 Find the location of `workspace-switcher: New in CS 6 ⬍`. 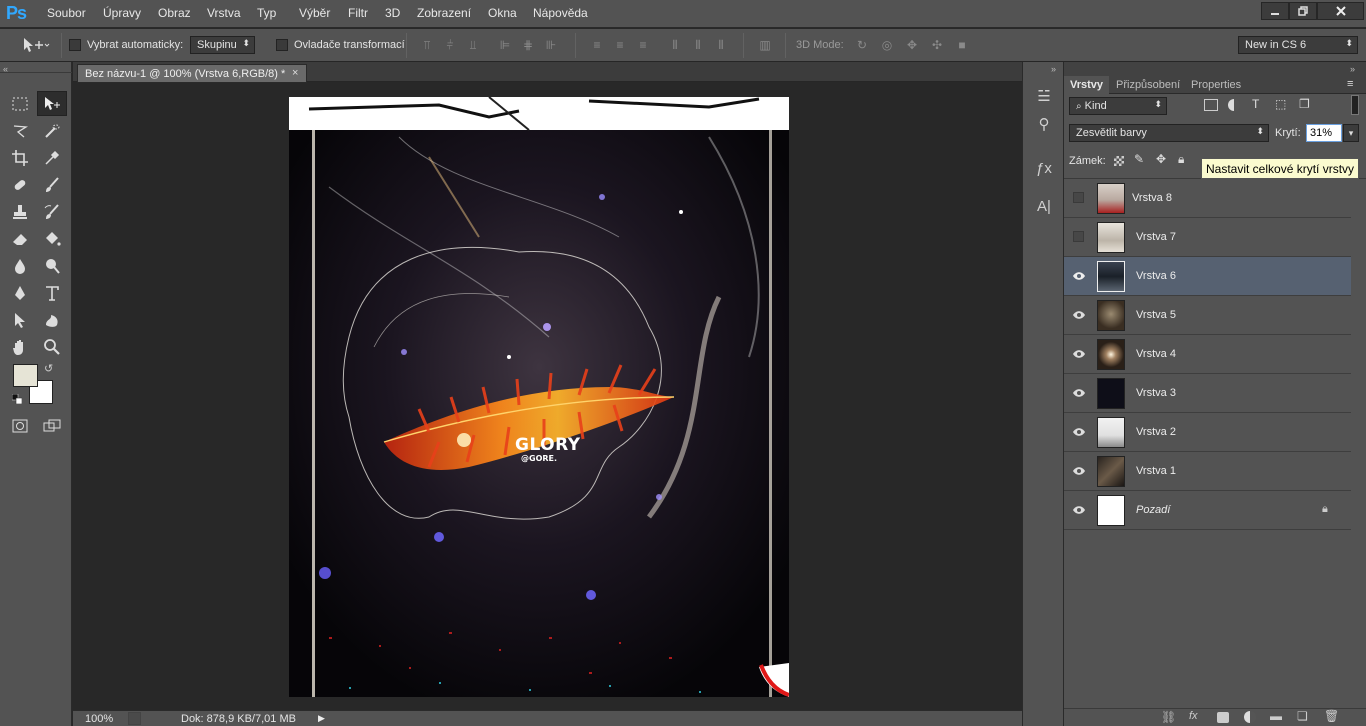

workspace-switcher: New in CS 6 ⬍ is located at coordinates (1298, 45).